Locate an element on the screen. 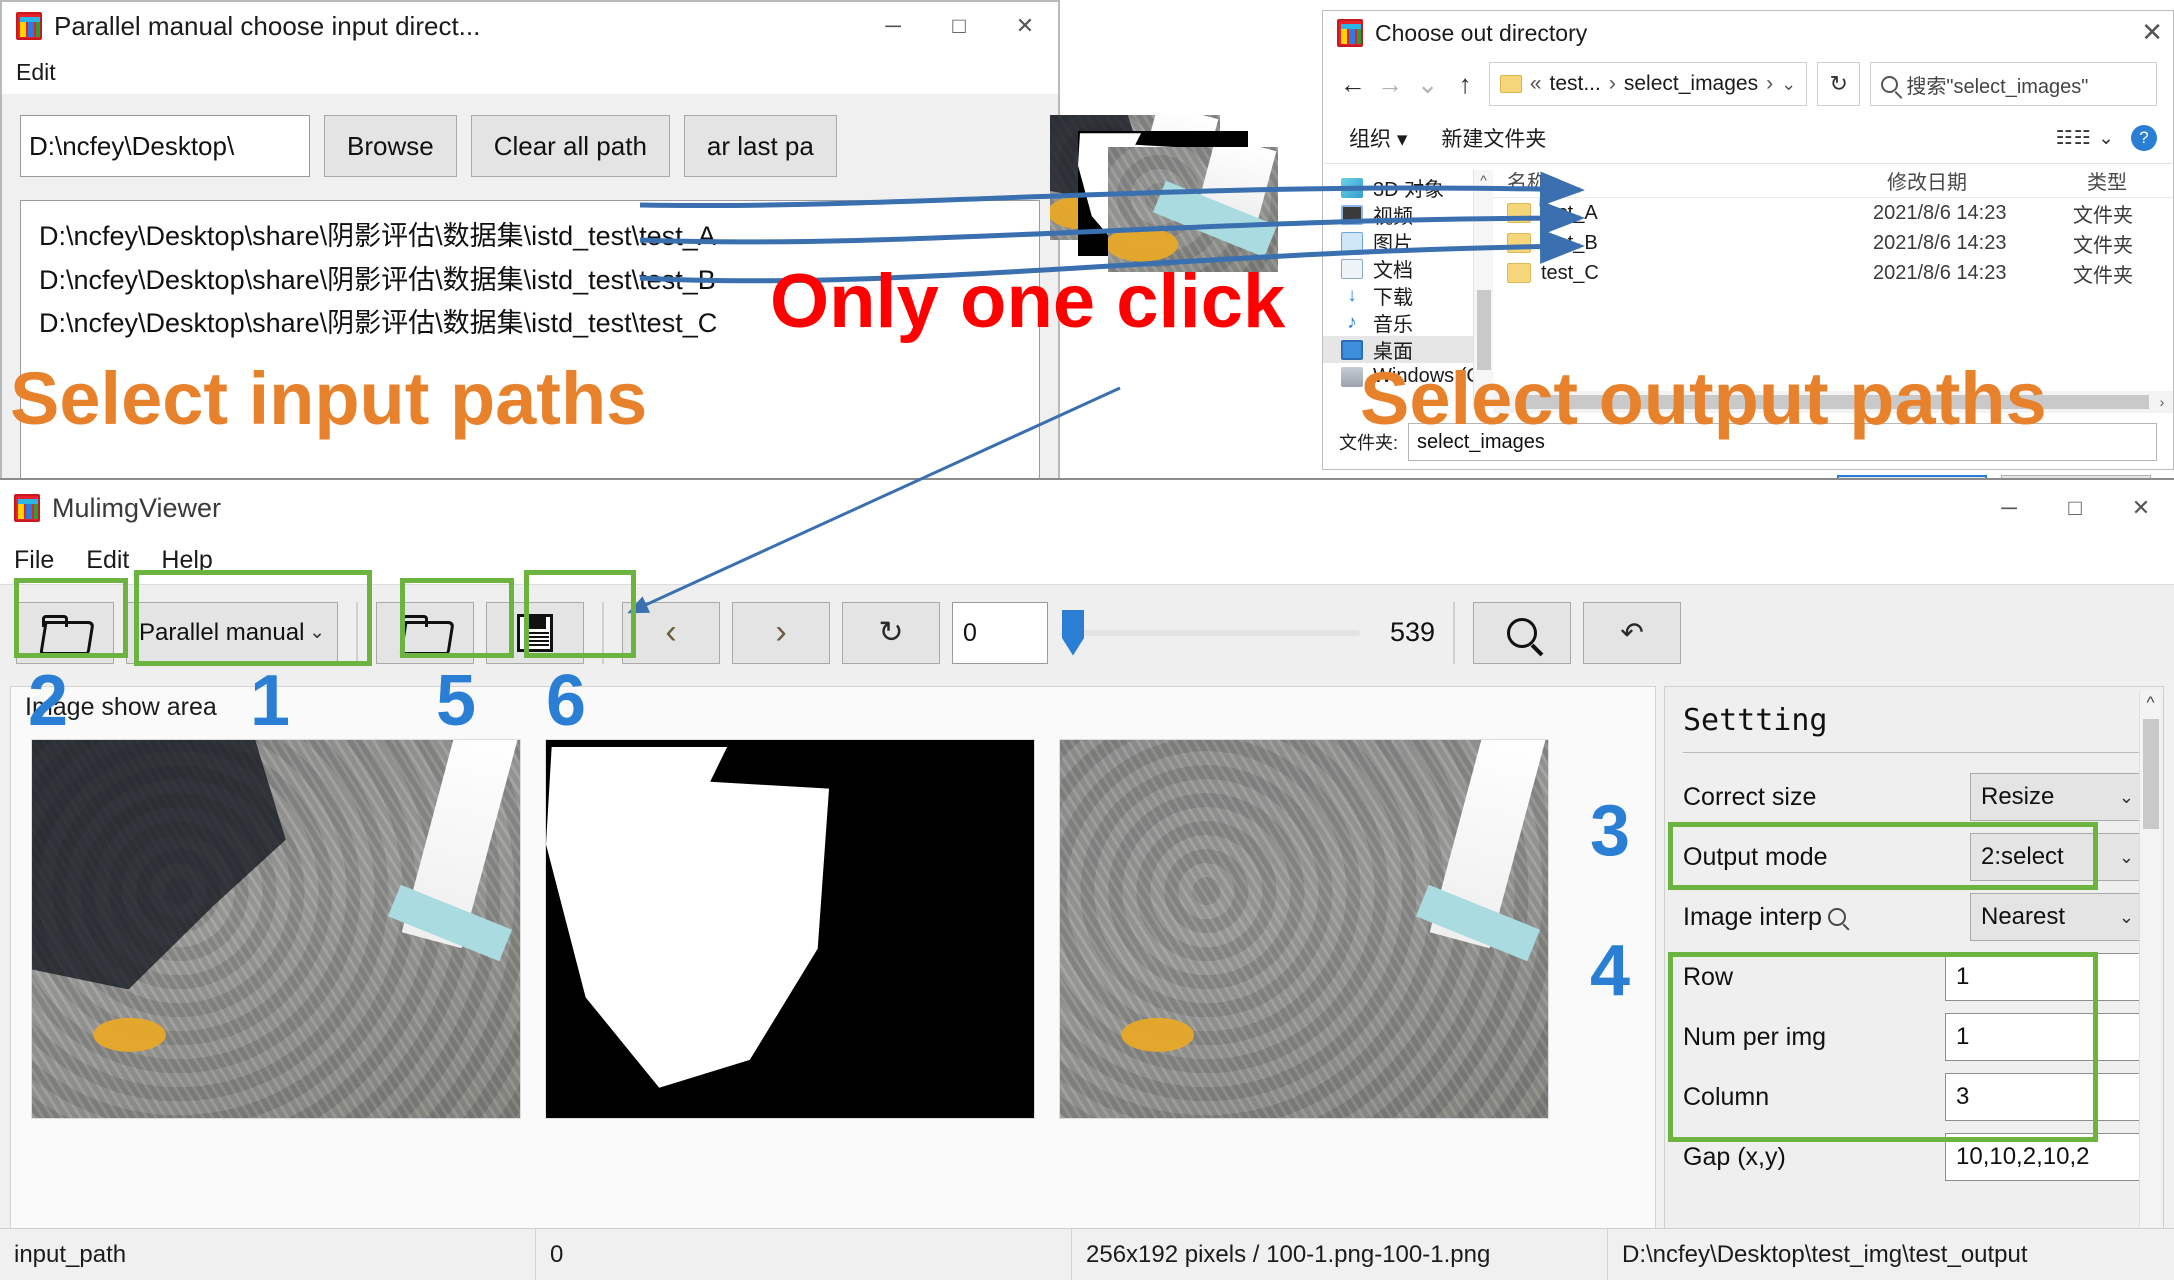  highlight-box-open-input is located at coordinates (71, 618).